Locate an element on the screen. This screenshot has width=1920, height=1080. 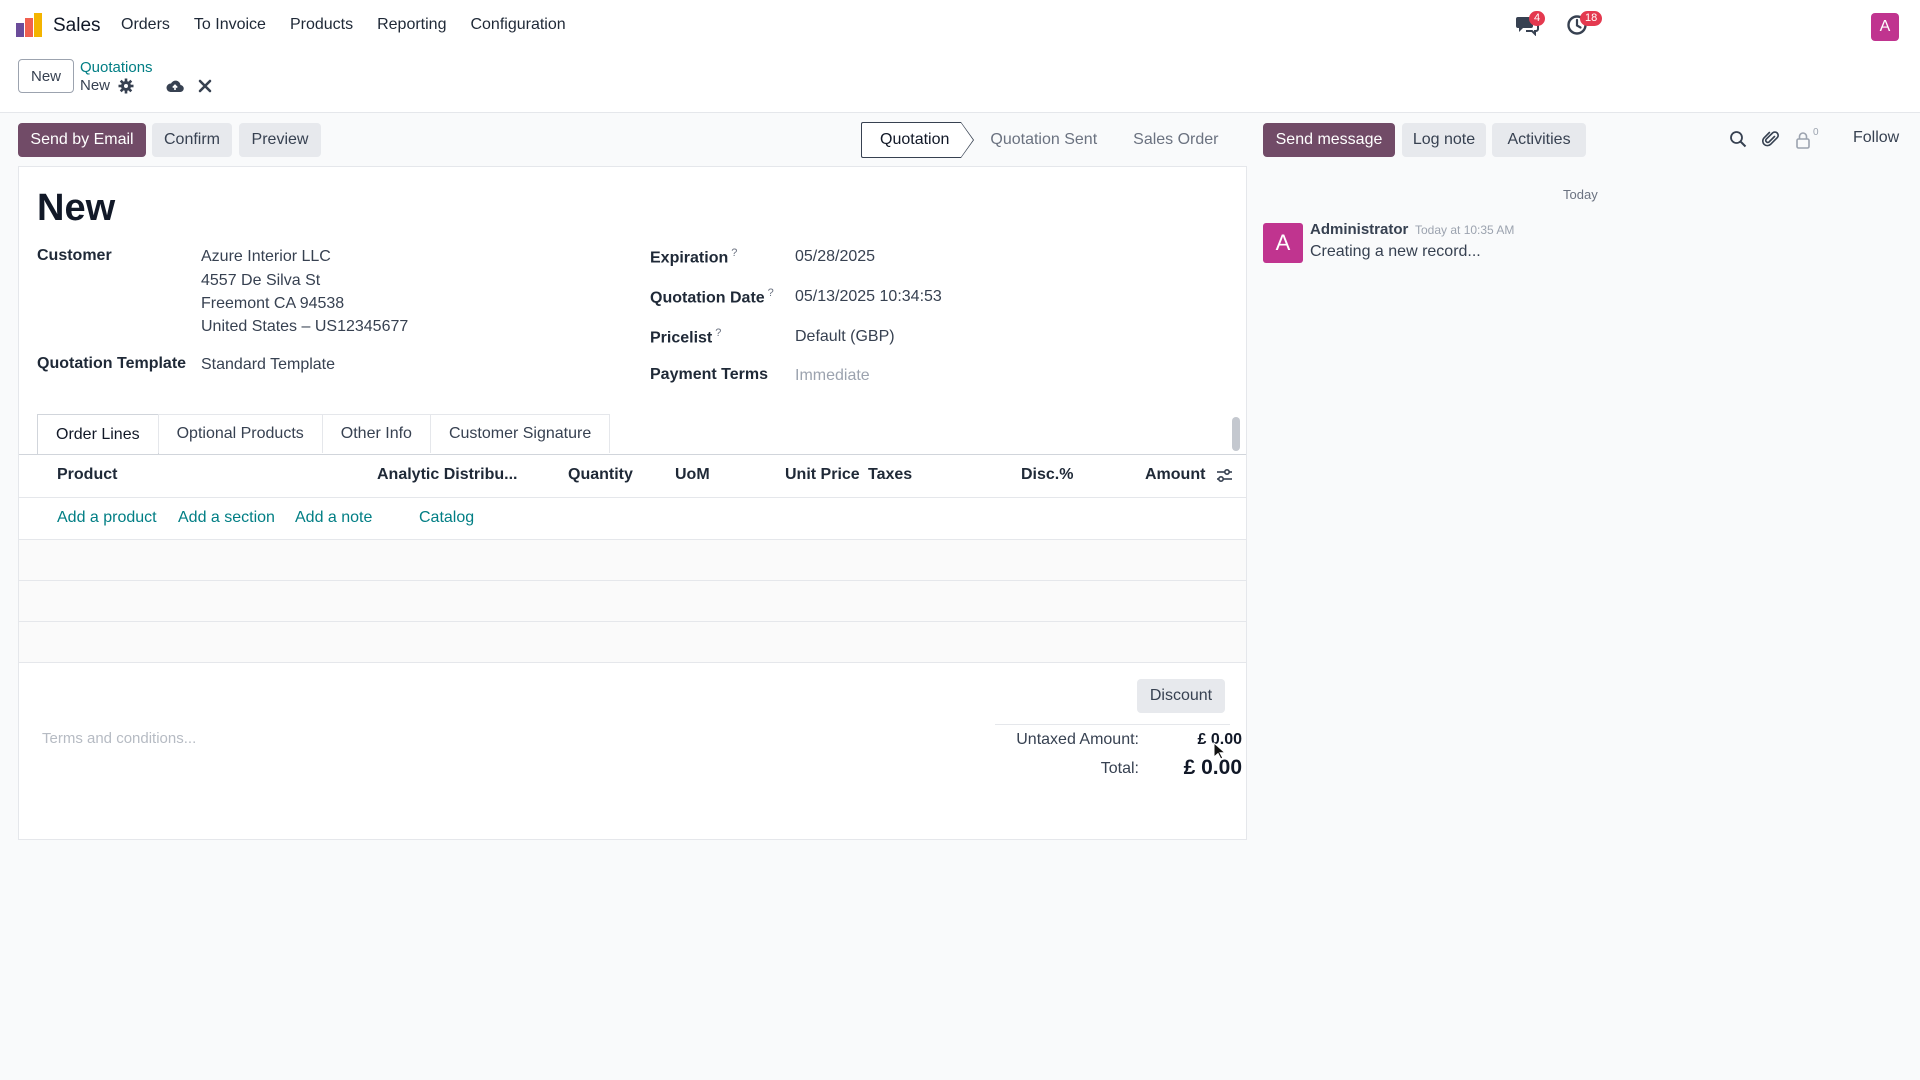
search-icon is located at coordinates (1738, 139).